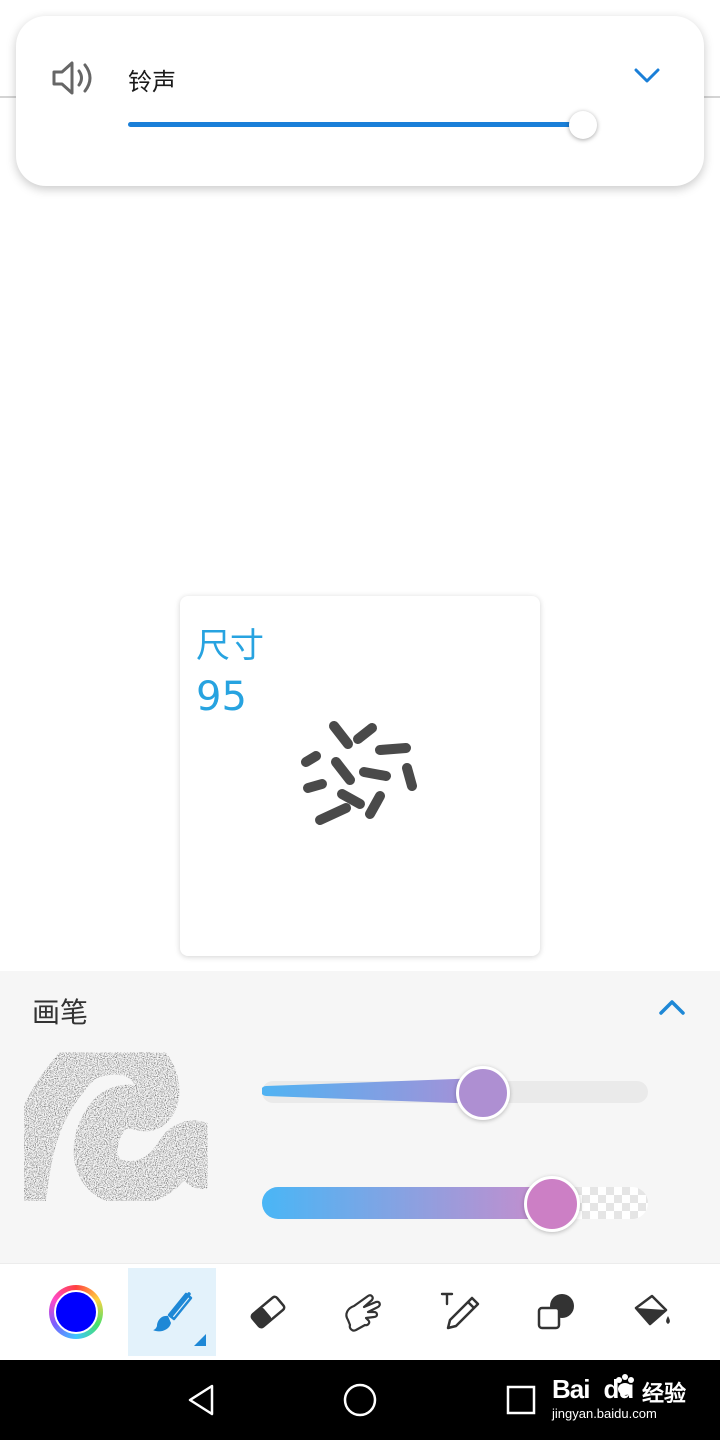 This screenshot has width=720, height=1440. I want to click on brush-opacity-slider, so click(456, 1204).